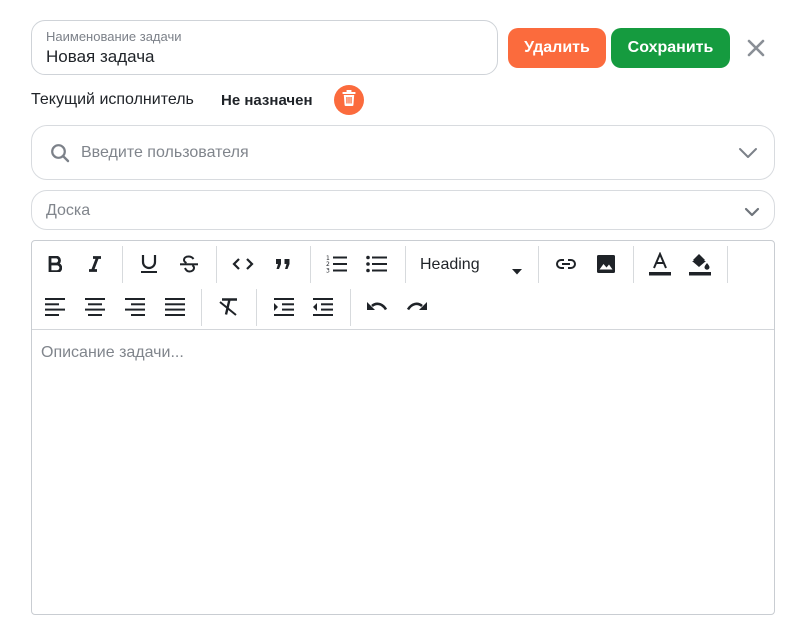 The width and height of the screenshot is (797, 634). Describe the element at coordinates (700, 264) in the screenshot. I see `highlight-color-icon` at that location.